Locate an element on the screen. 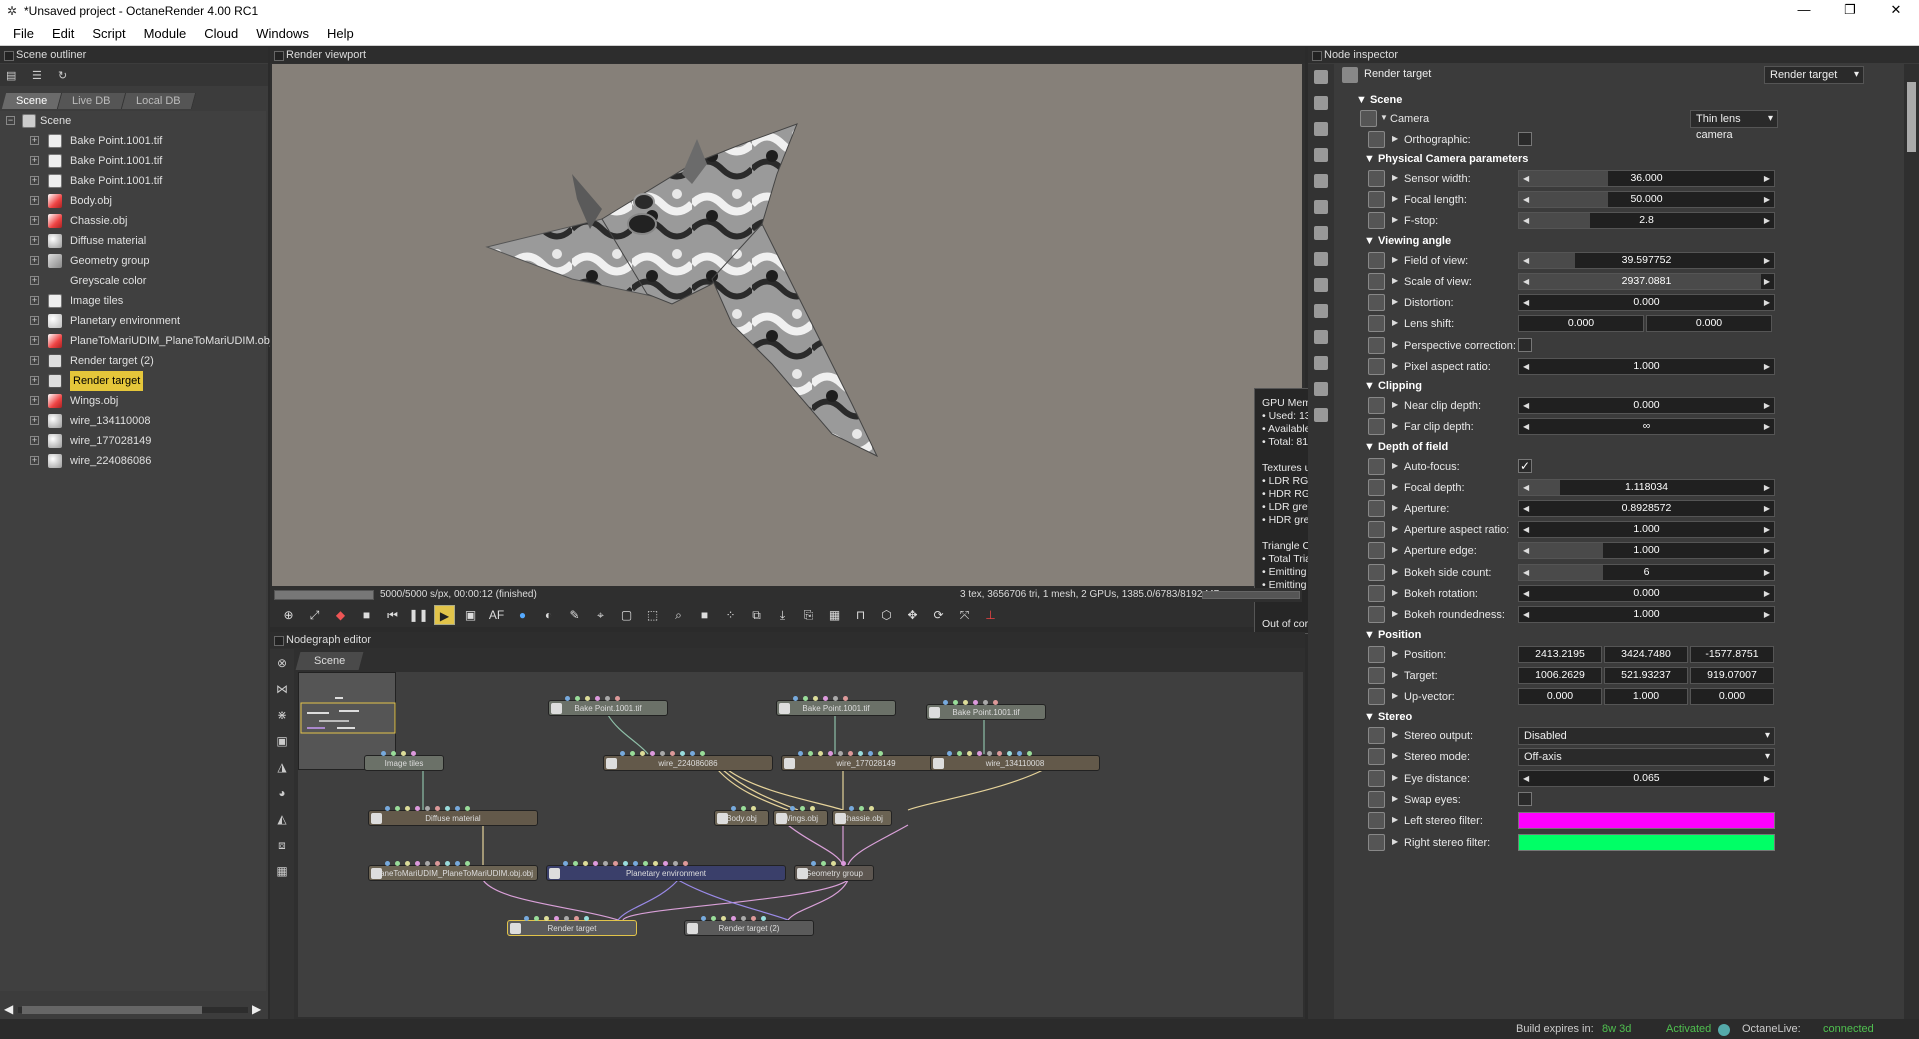 Image resolution: width=1919 pixels, height=1039 pixels. node-wire-224086086: wire_224086086 is located at coordinates (688, 761).